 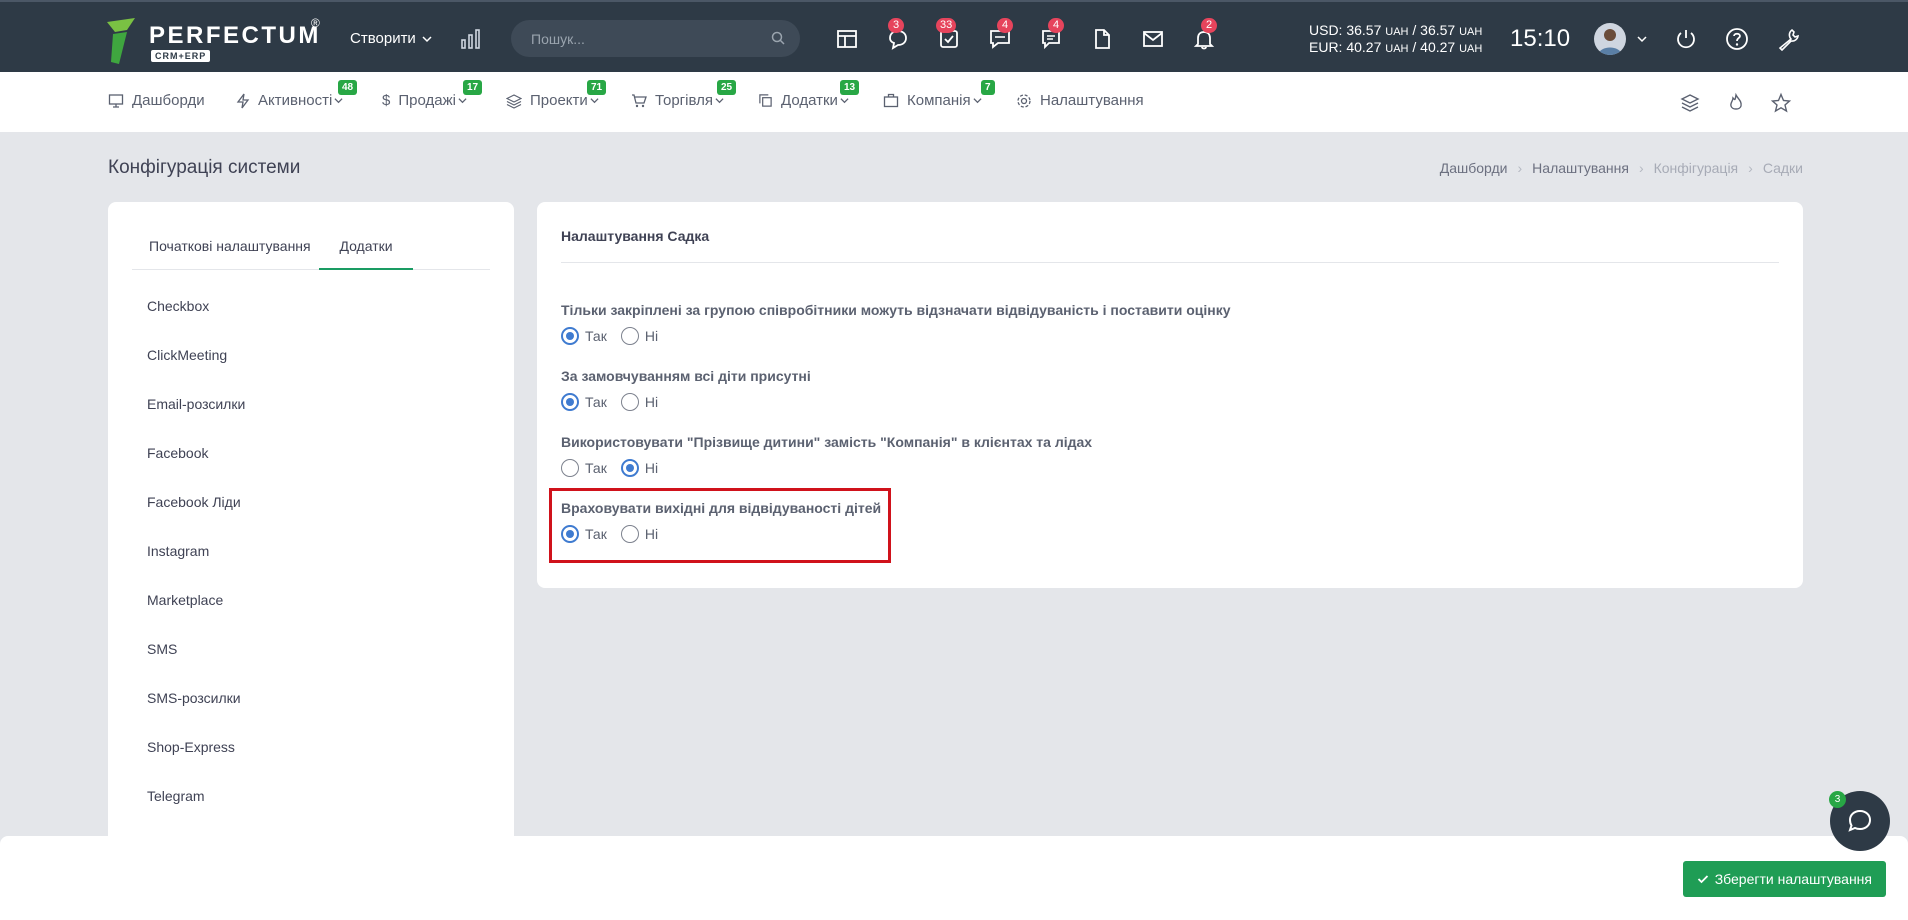 What do you see at coordinates (1736, 103) in the screenshot?
I see `flame-icon` at bounding box center [1736, 103].